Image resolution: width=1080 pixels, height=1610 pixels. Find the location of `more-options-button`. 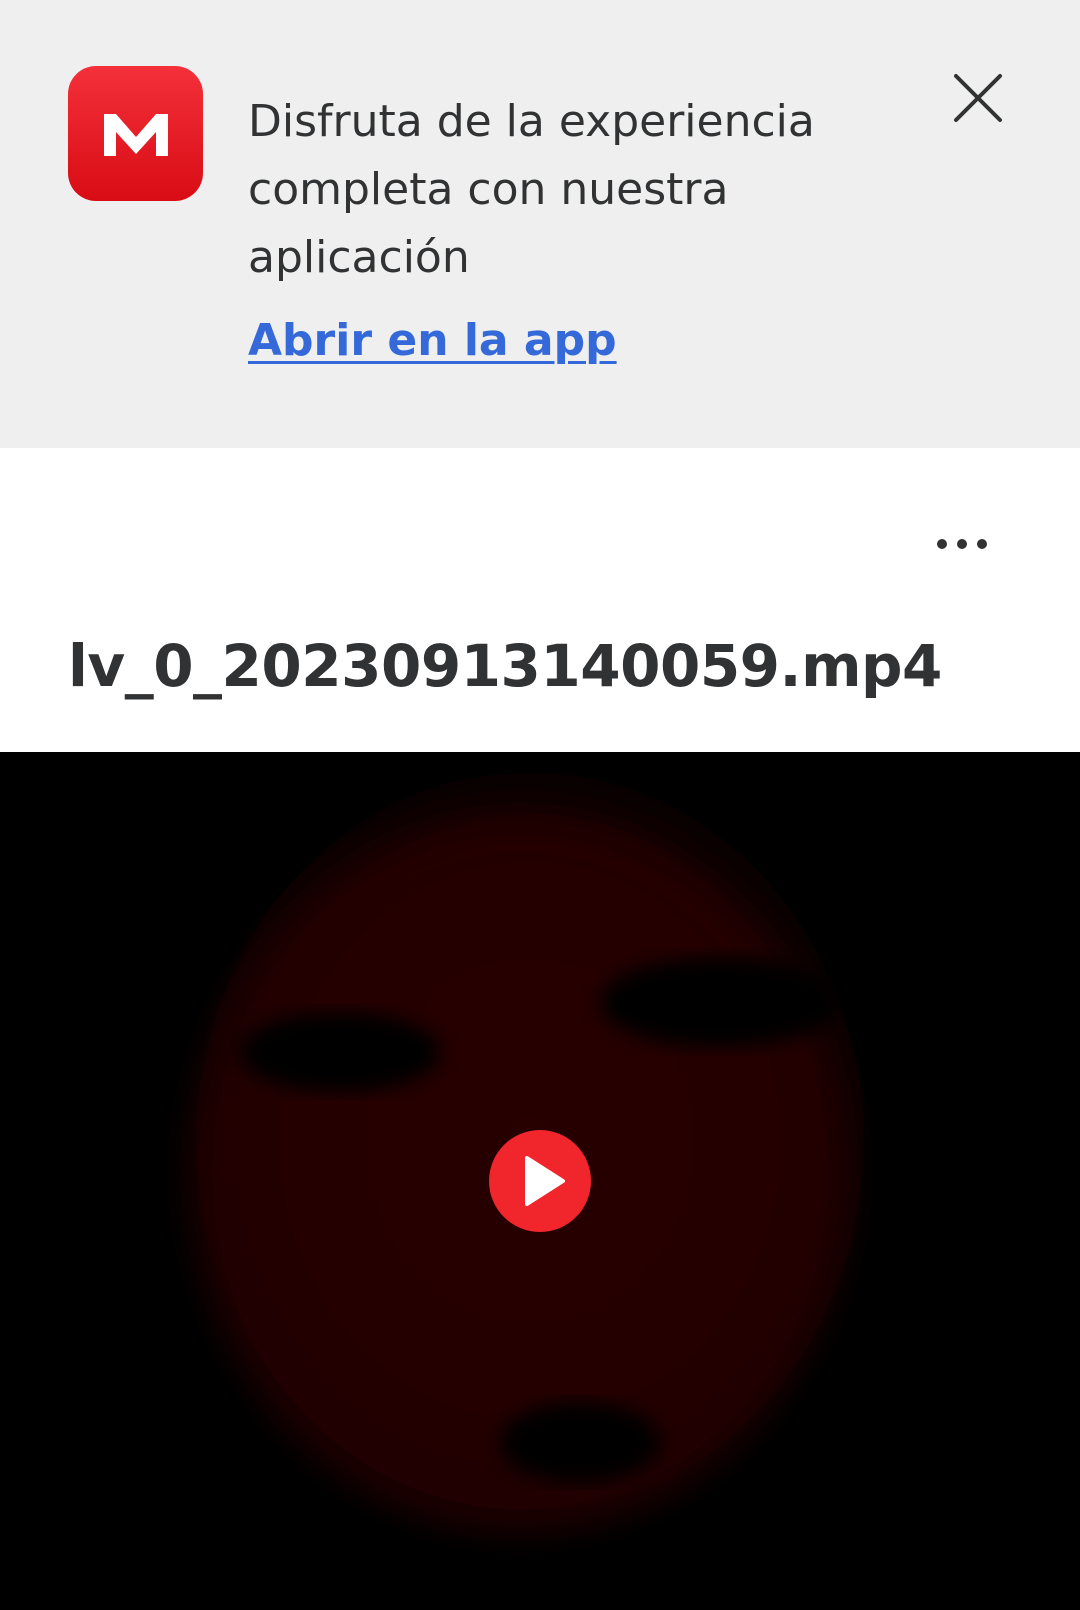

more-options-button is located at coordinates (962, 544).